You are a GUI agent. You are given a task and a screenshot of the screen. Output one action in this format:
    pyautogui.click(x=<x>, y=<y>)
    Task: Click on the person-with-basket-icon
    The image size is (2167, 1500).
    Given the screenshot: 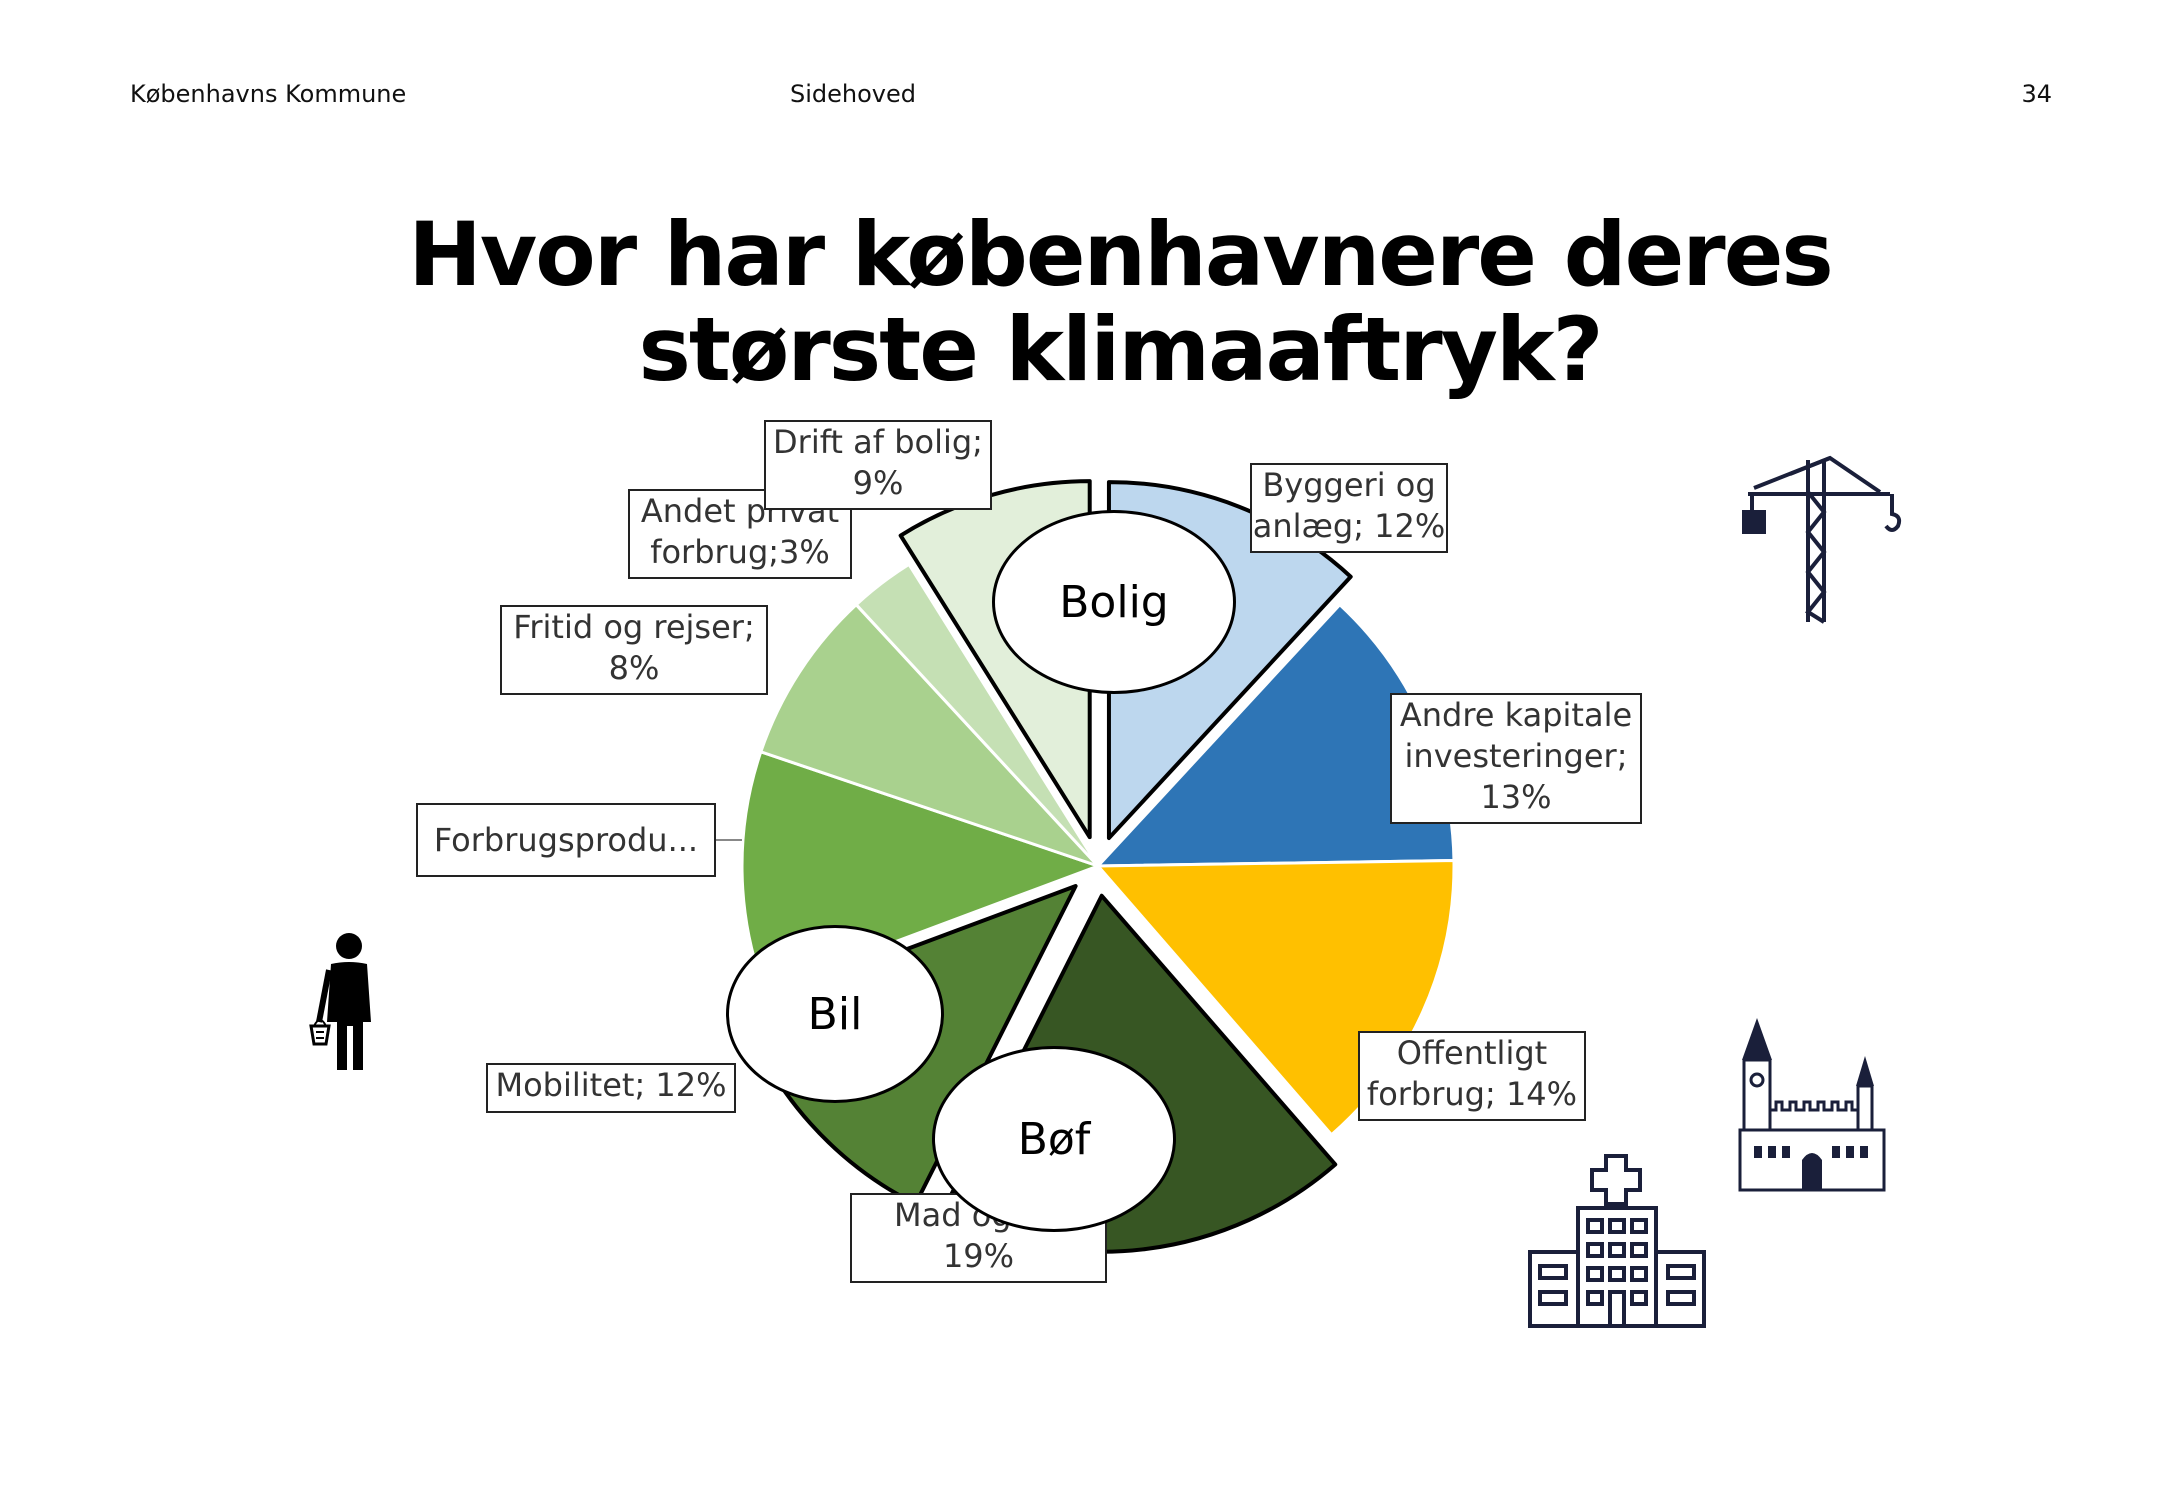 What is the action you would take?
    pyautogui.click(x=340, y=1001)
    